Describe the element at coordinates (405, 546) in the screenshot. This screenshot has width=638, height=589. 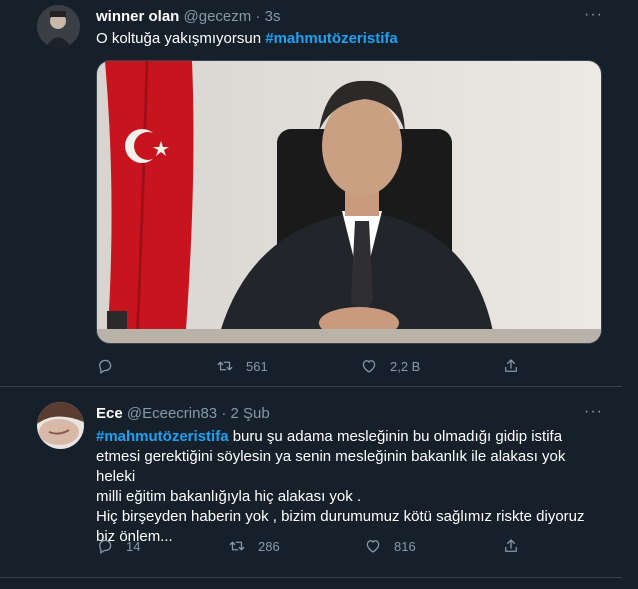
I see `like-count: 816` at that location.